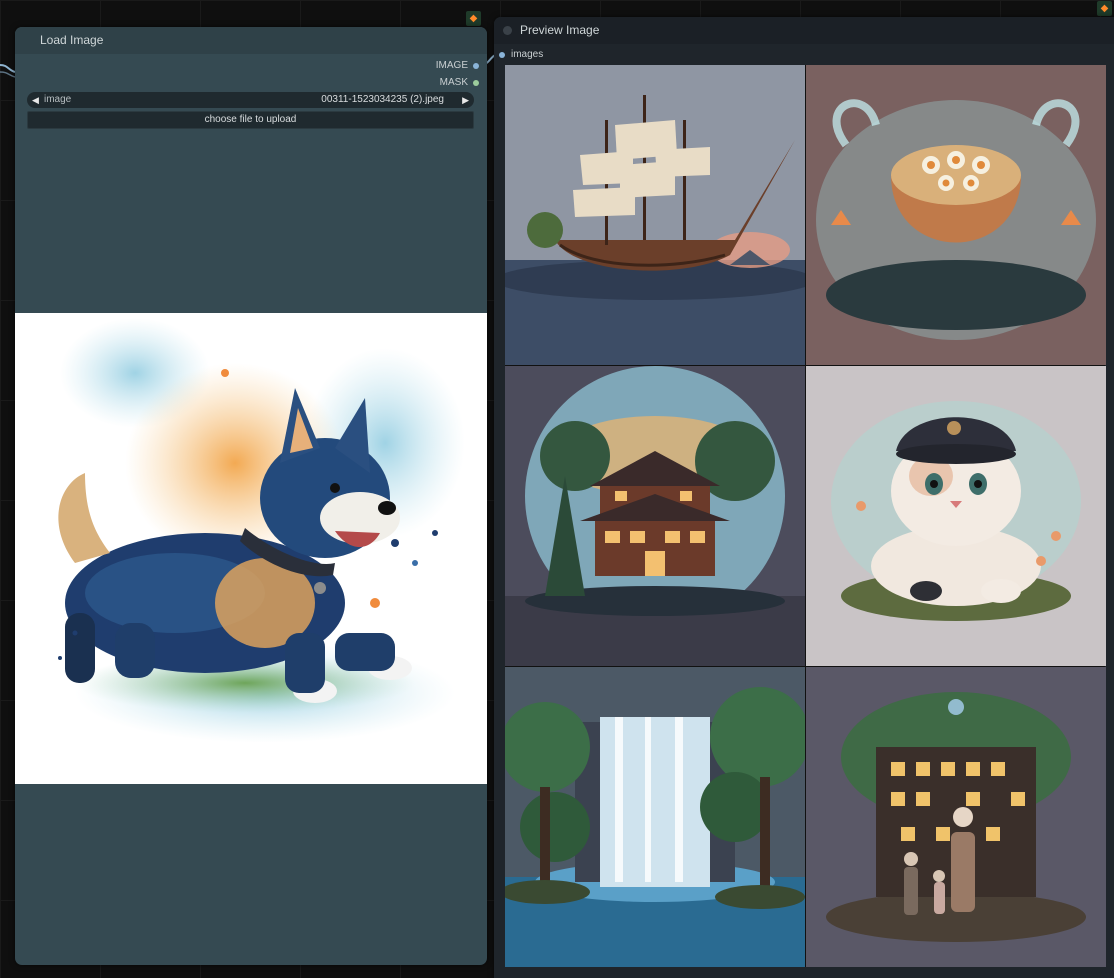  I want to click on upload-button: choose file to upload, so click(250, 120).